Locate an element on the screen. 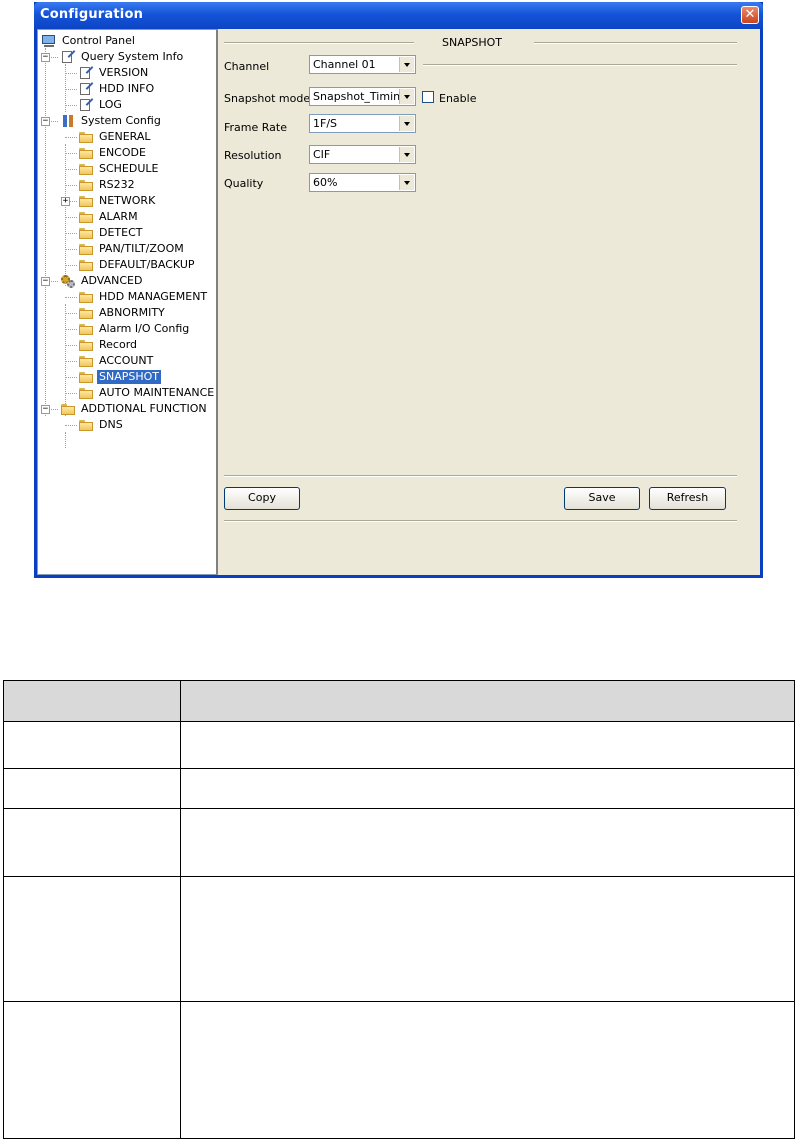 This screenshot has width=796, height=1139. tree-item-label: ABNORMITY is located at coordinates (132, 312).